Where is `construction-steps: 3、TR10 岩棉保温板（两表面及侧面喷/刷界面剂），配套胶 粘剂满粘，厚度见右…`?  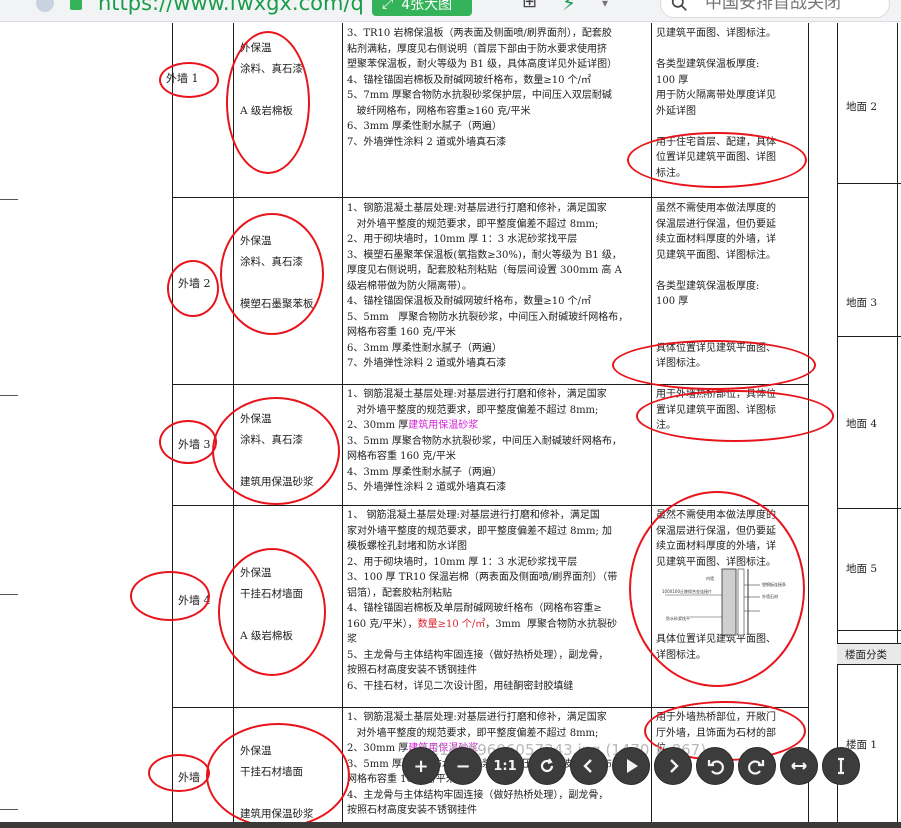
construction-steps: 3、TR10 岩棉保温板（两表面及侧面喷/刷界面剂），配套胶 粘剂满粘，厚度见右… is located at coordinates (482, 88).